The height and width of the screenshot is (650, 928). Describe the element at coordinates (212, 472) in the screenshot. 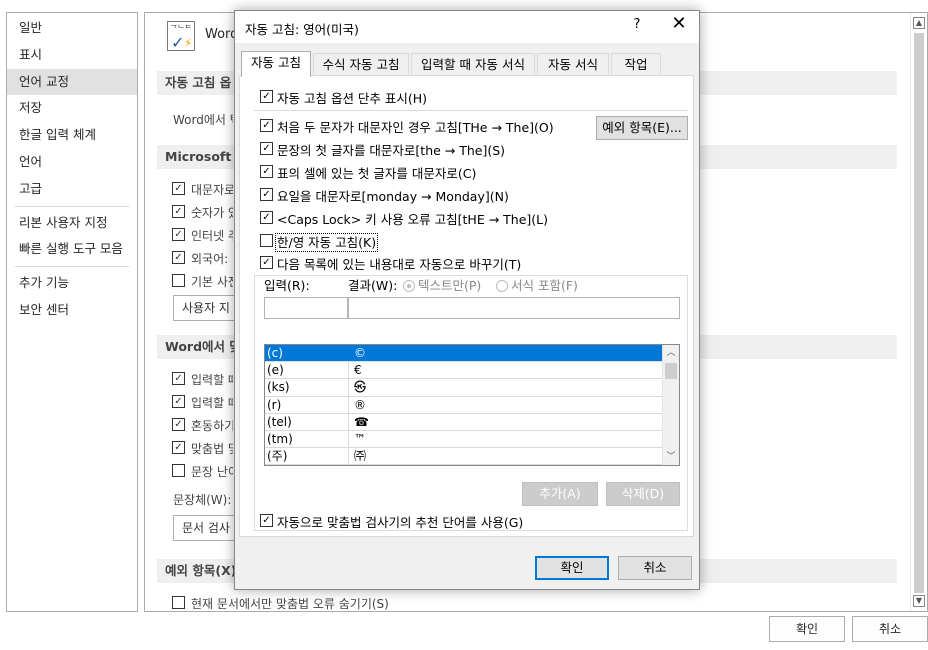

I see `word-option-label: 문장 난이` at that location.